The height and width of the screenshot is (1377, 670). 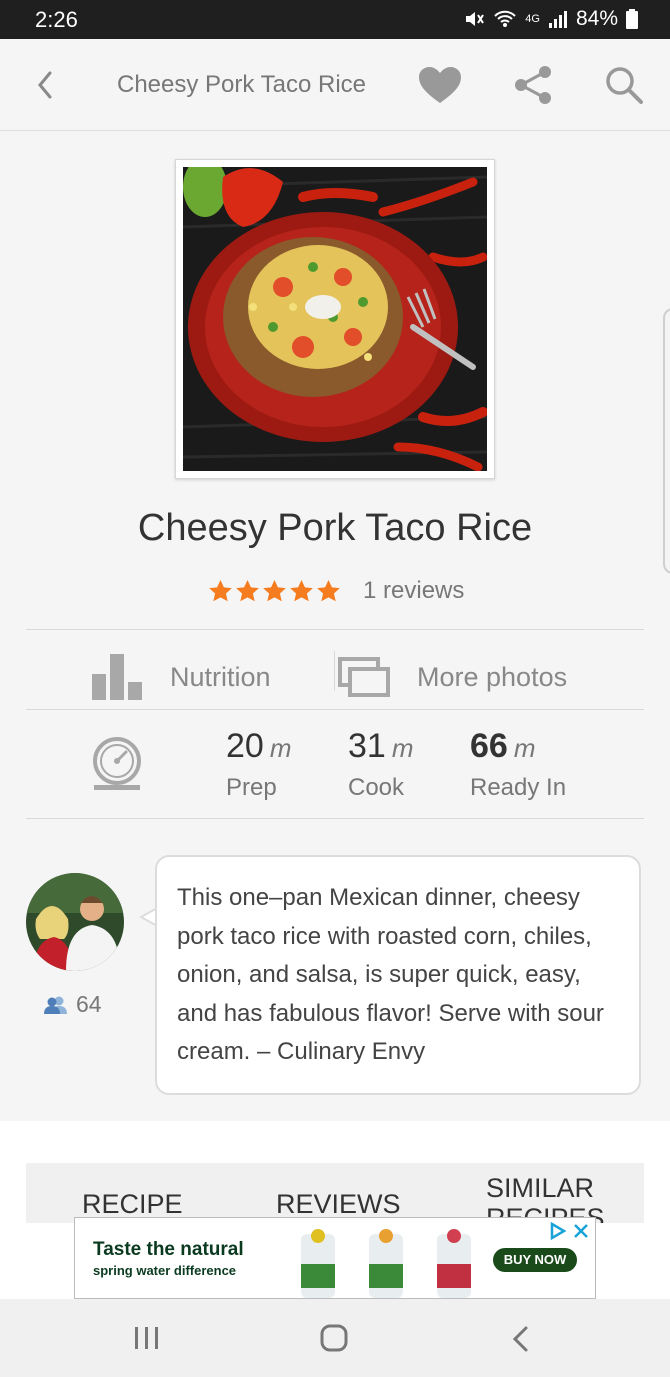 What do you see at coordinates (338, 1204) in the screenshot?
I see `tab-reviews: REVIEWS` at bounding box center [338, 1204].